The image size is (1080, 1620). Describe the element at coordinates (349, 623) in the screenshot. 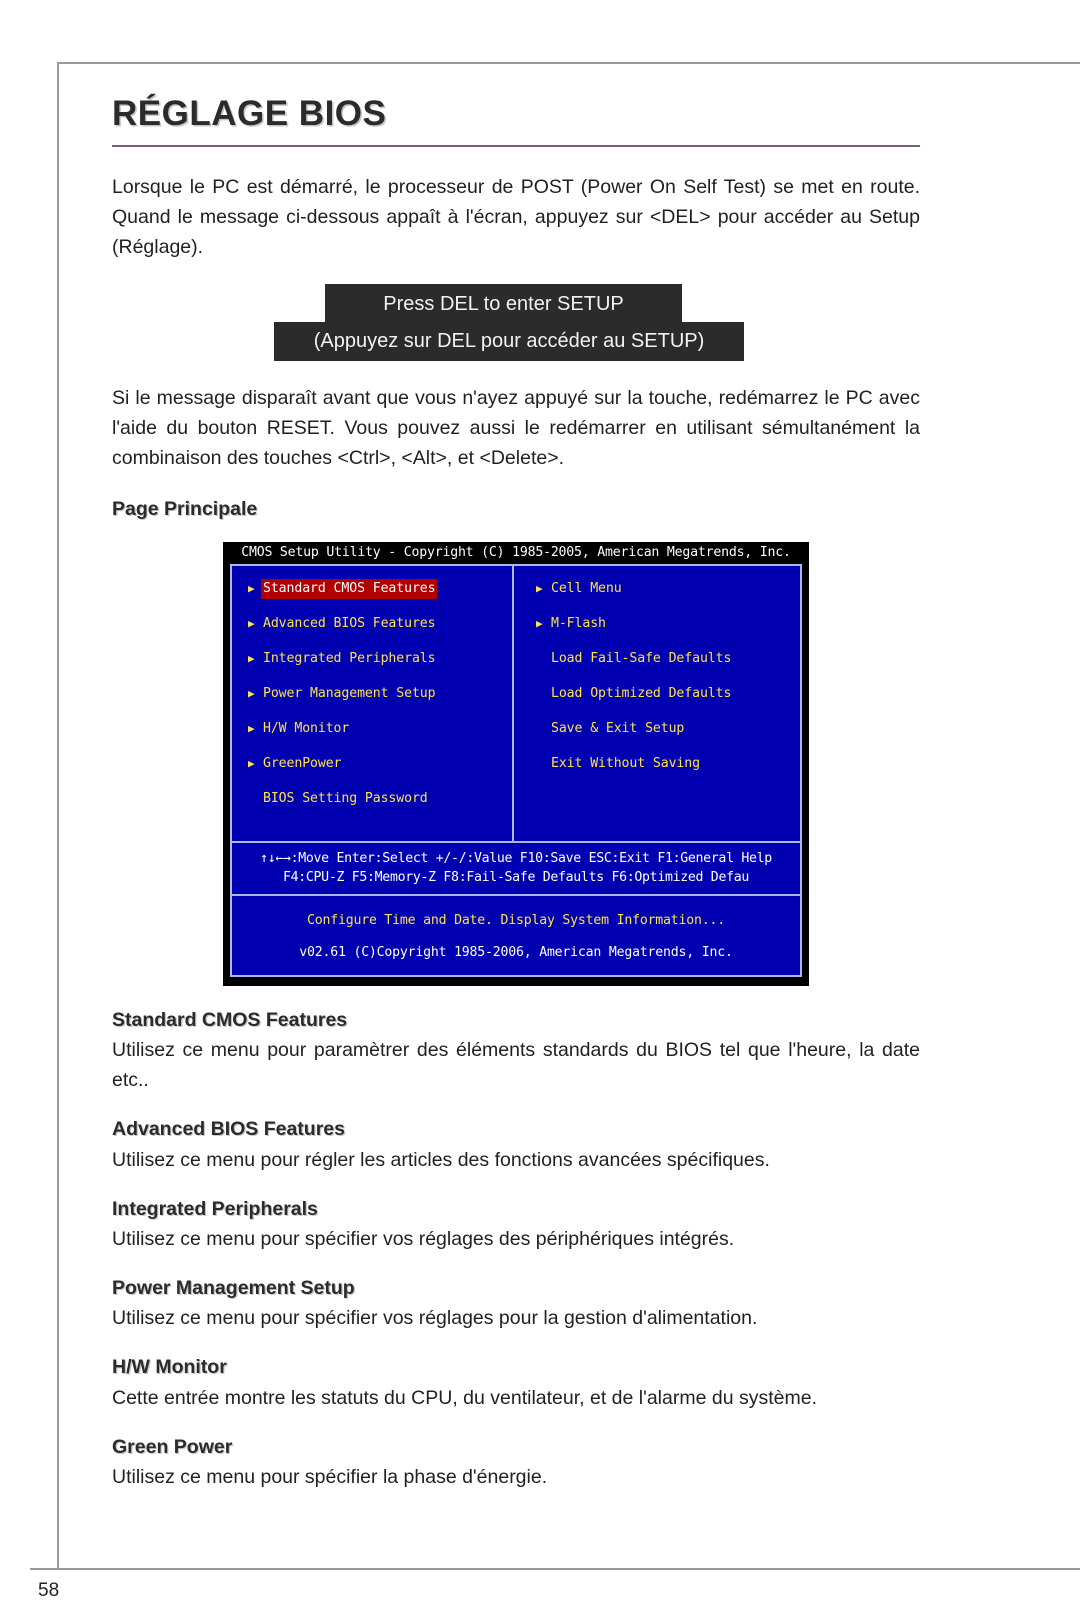

I see `bios-menu-item-label: Advanced BIOS Features` at that location.